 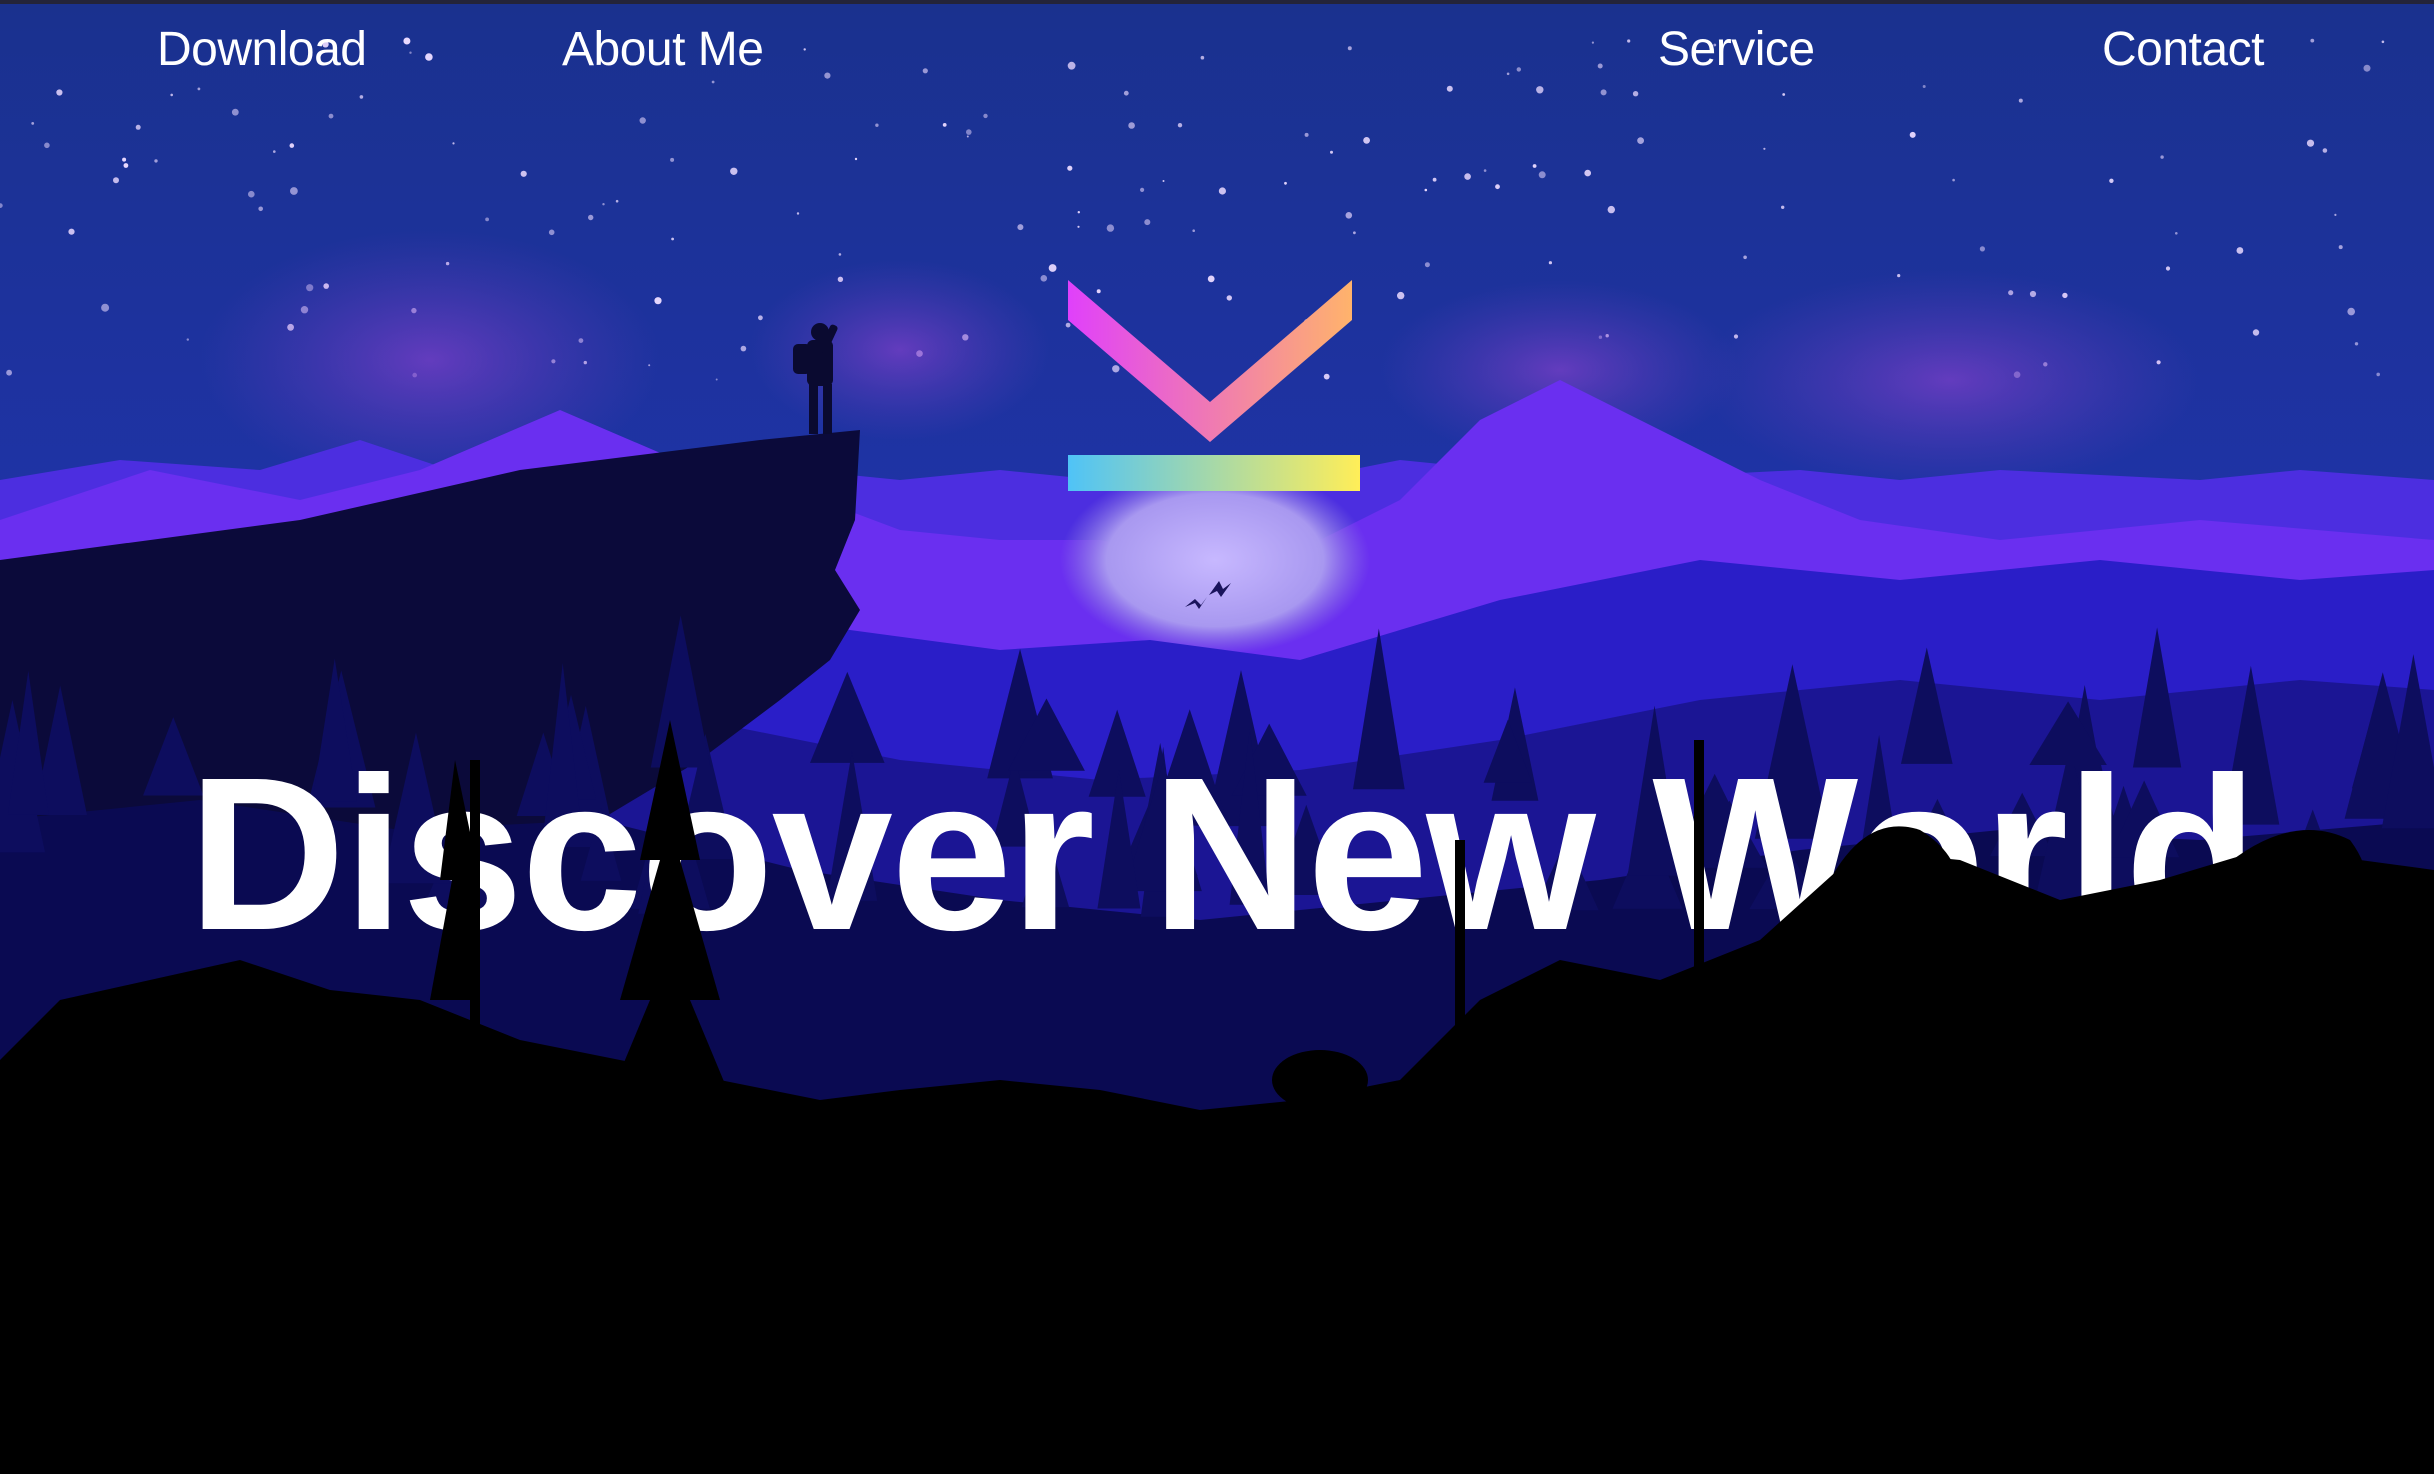 What do you see at coordinates (1217, 2) in the screenshot?
I see `top-border` at bounding box center [1217, 2].